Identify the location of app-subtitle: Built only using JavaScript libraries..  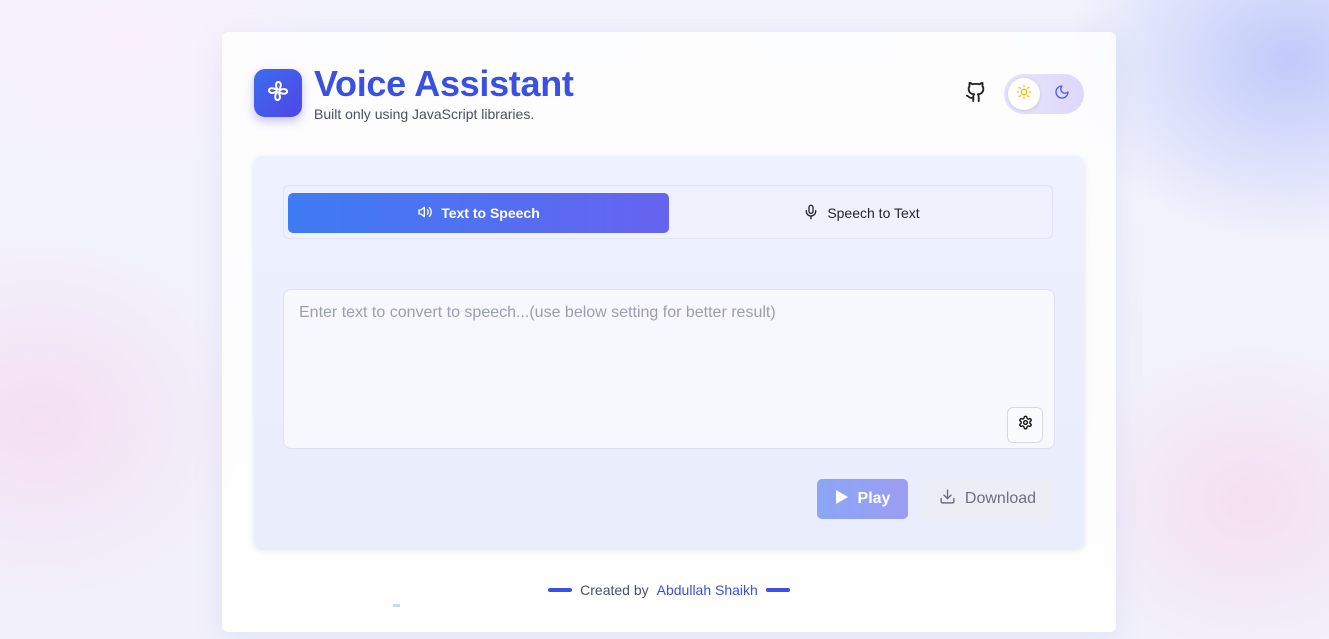
(424, 114).